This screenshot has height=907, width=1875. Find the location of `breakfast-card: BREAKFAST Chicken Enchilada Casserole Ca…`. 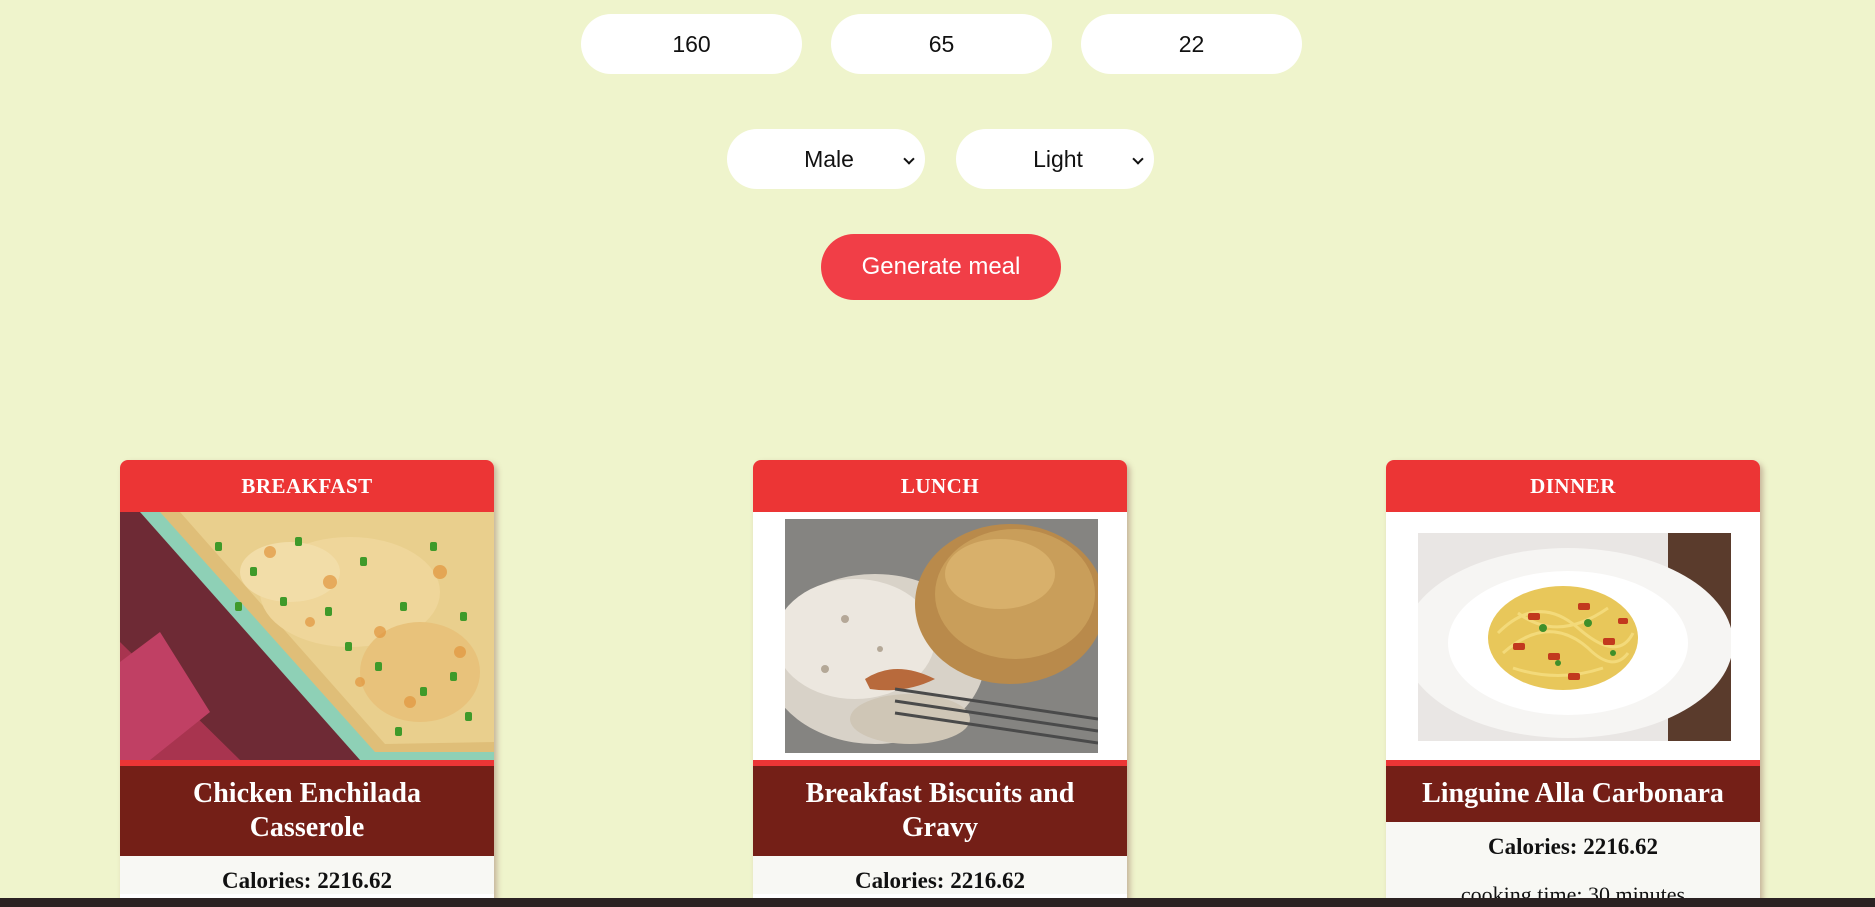

breakfast-card: BREAKFAST Chicken Enchilada Casserole Ca… is located at coordinates (307, 683).